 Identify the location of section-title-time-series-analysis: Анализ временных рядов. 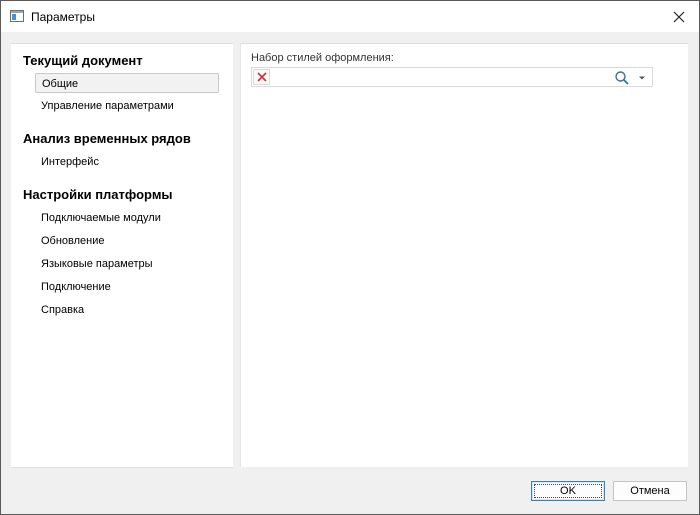
(107, 138).